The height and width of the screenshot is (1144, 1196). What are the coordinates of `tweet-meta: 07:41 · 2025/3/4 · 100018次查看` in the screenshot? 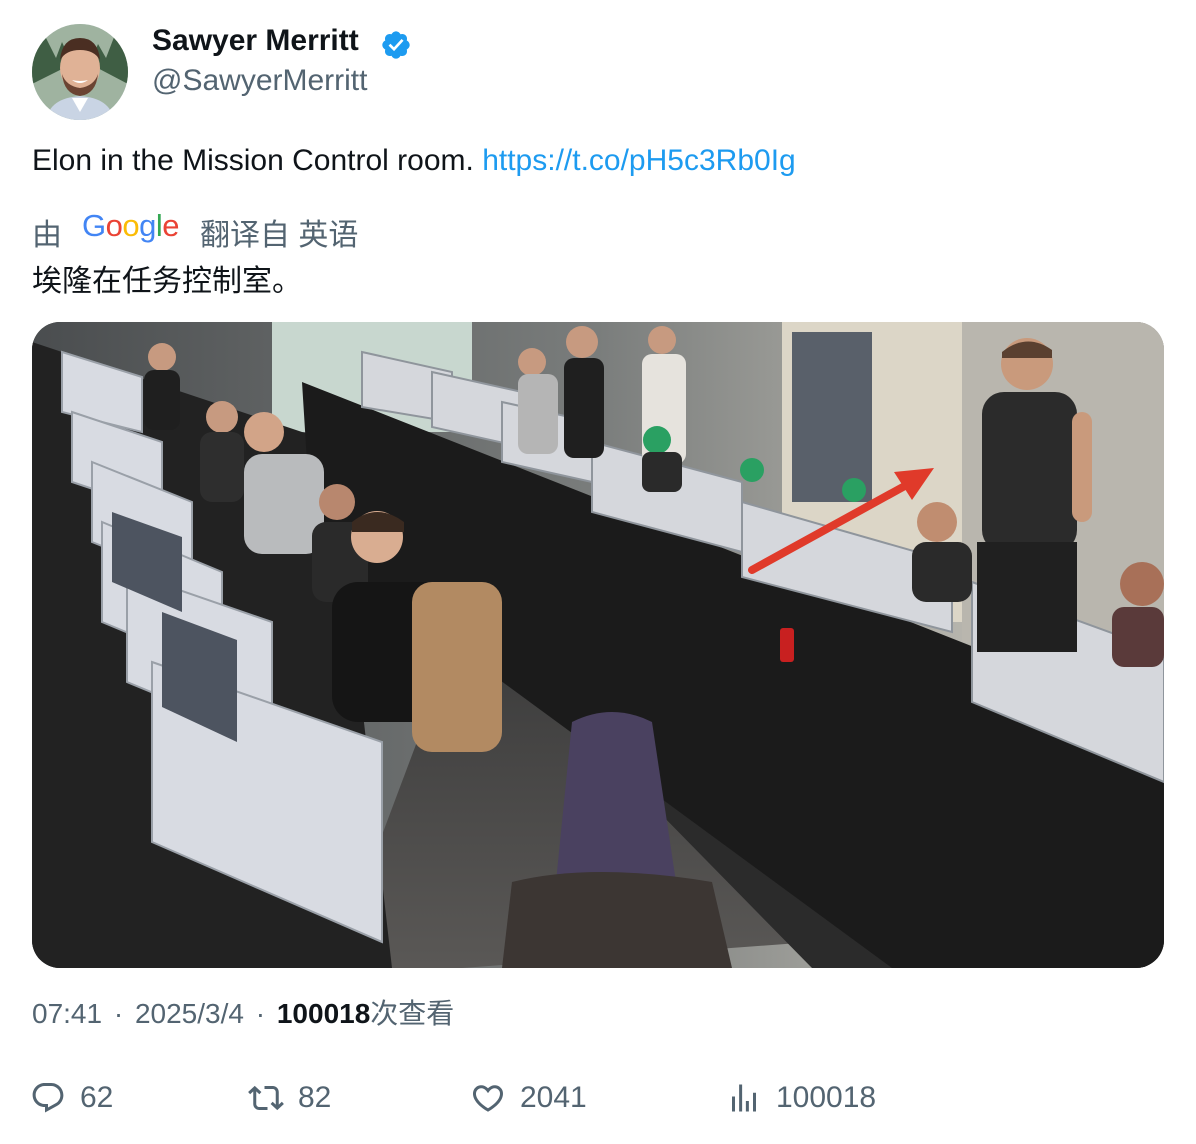 It's located at (243, 1012).